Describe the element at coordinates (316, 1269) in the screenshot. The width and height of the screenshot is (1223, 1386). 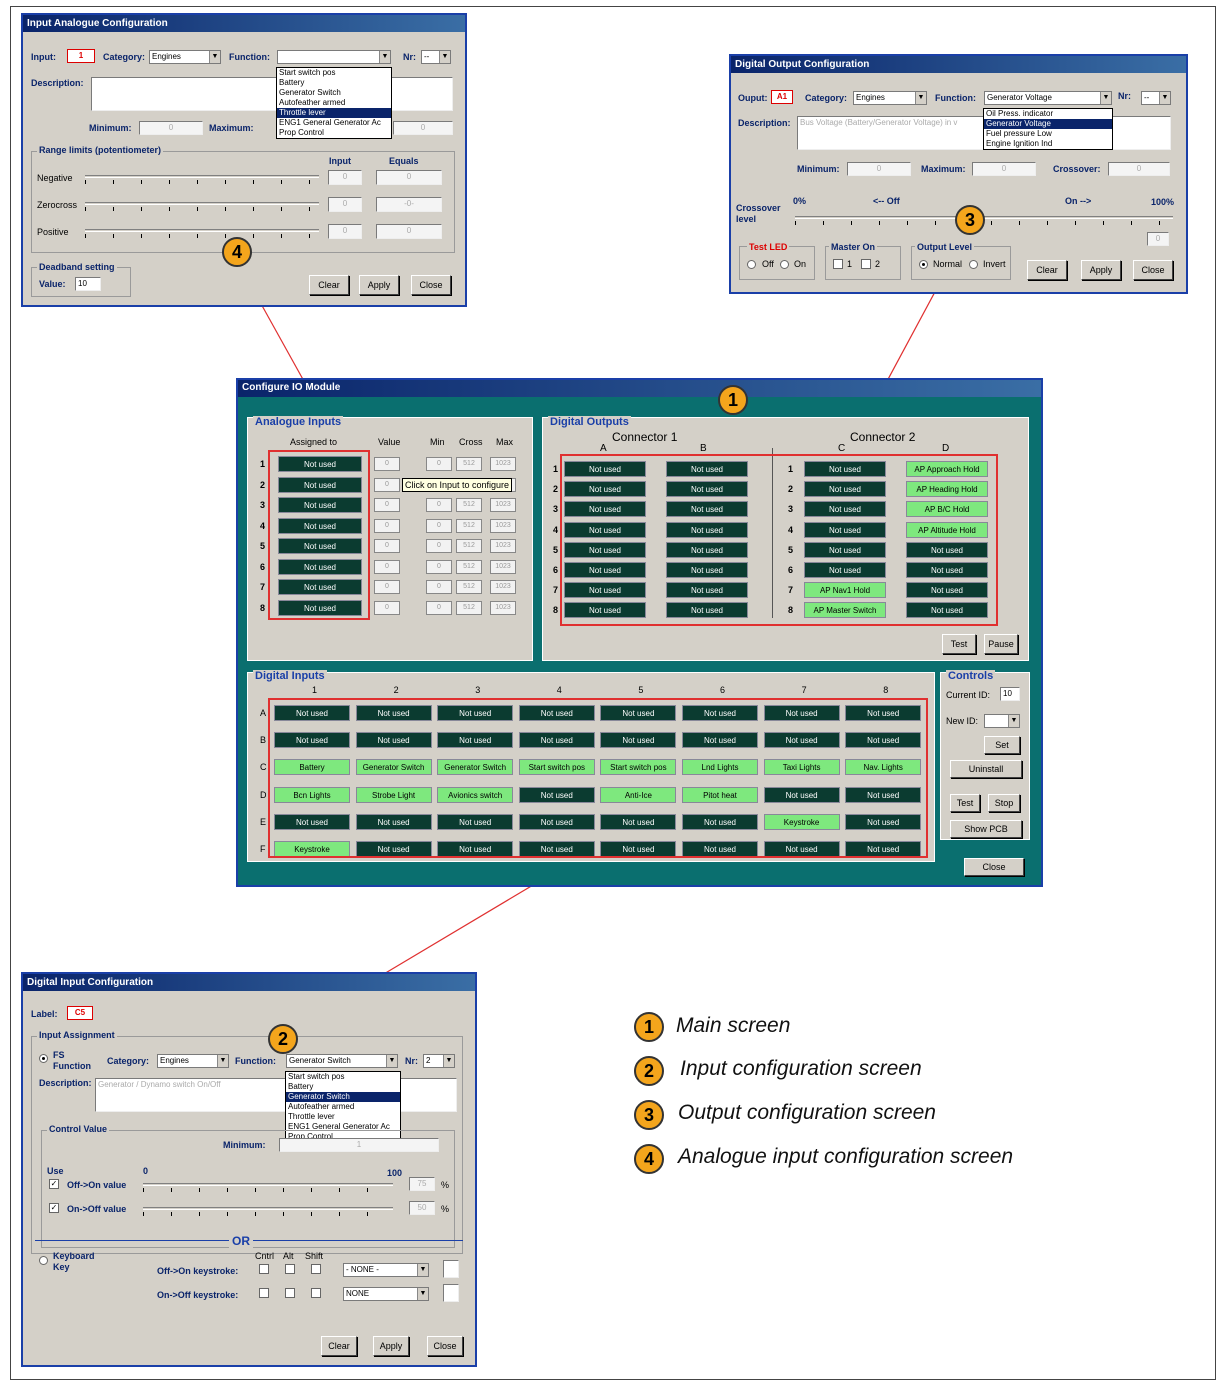
I see `offon-shift-checkbox` at that location.